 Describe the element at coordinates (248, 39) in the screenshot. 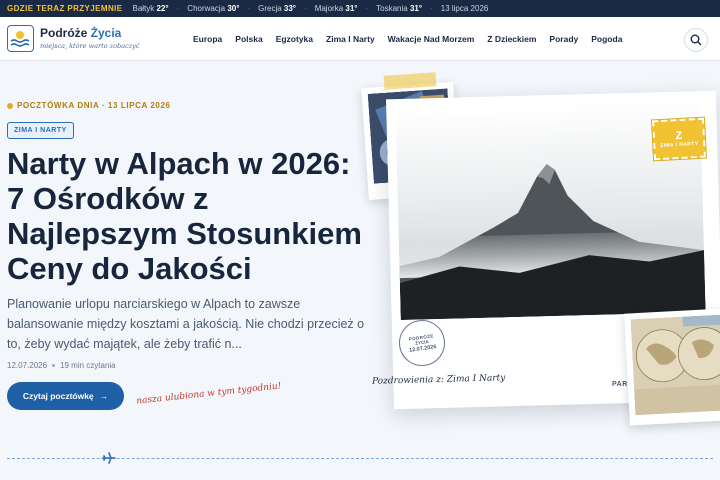

I see `nav-item-polska: Polska` at that location.